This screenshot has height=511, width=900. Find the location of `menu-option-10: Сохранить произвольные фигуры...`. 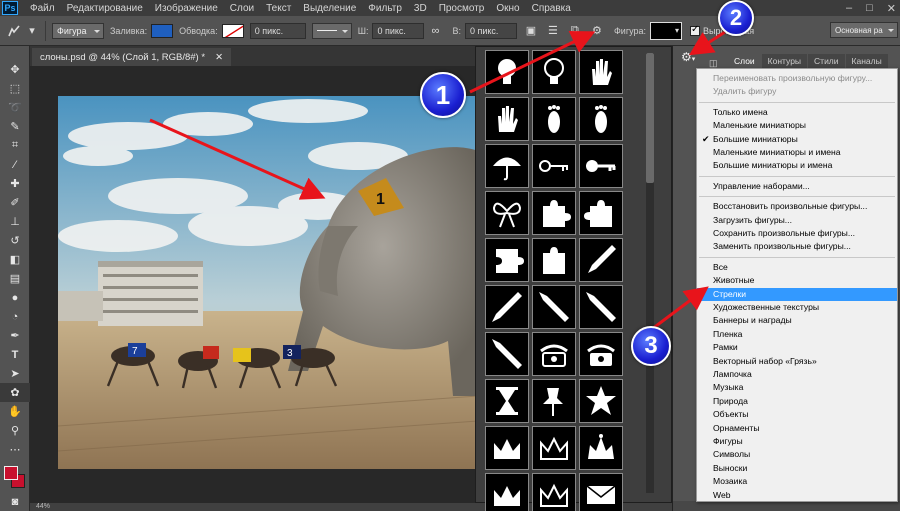

menu-option-10: Сохранить произвольные фигуры... is located at coordinates (797, 233).